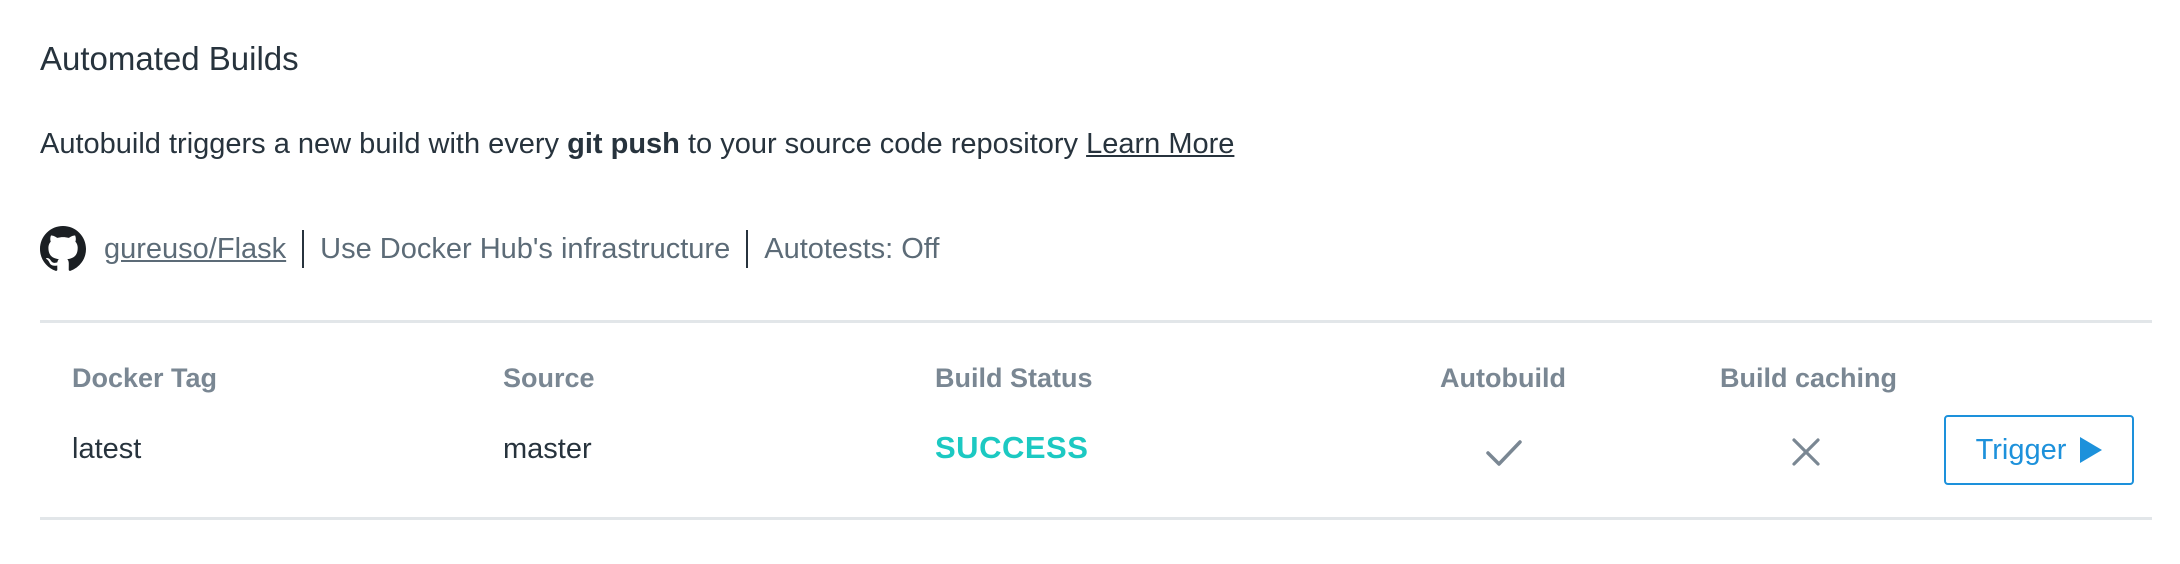 The image size is (2180, 564). What do you see at coordinates (169, 58) in the screenshot?
I see `section-title: Automated Builds` at bounding box center [169, 58].